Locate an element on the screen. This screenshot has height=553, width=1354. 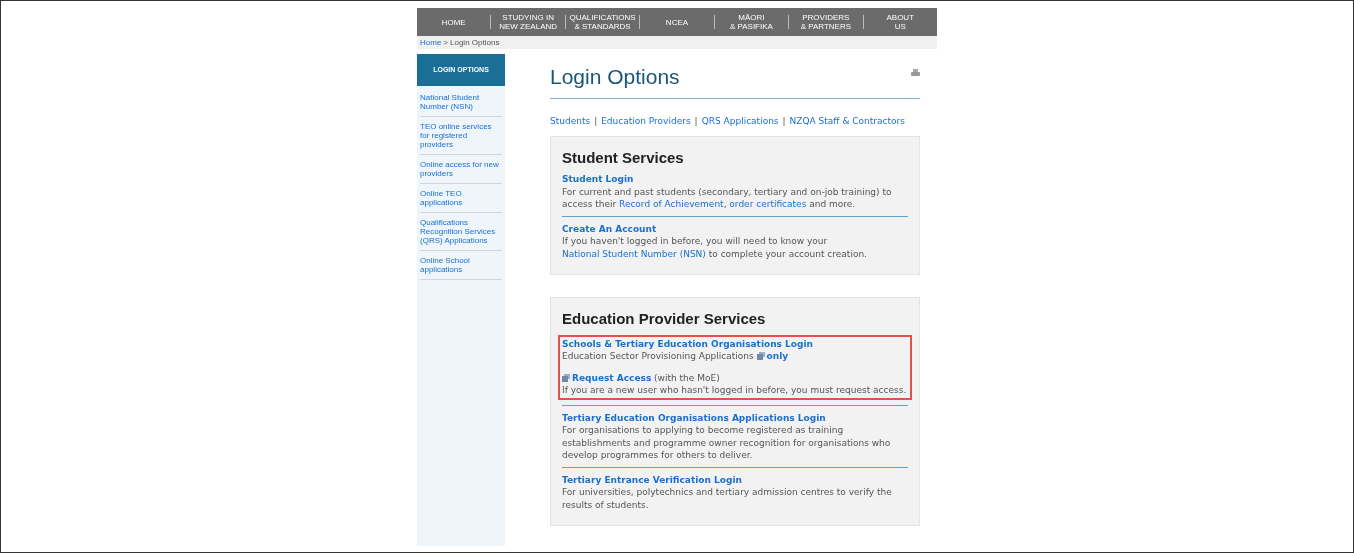
nav-link: HOME is located at coordinates (454, 22).